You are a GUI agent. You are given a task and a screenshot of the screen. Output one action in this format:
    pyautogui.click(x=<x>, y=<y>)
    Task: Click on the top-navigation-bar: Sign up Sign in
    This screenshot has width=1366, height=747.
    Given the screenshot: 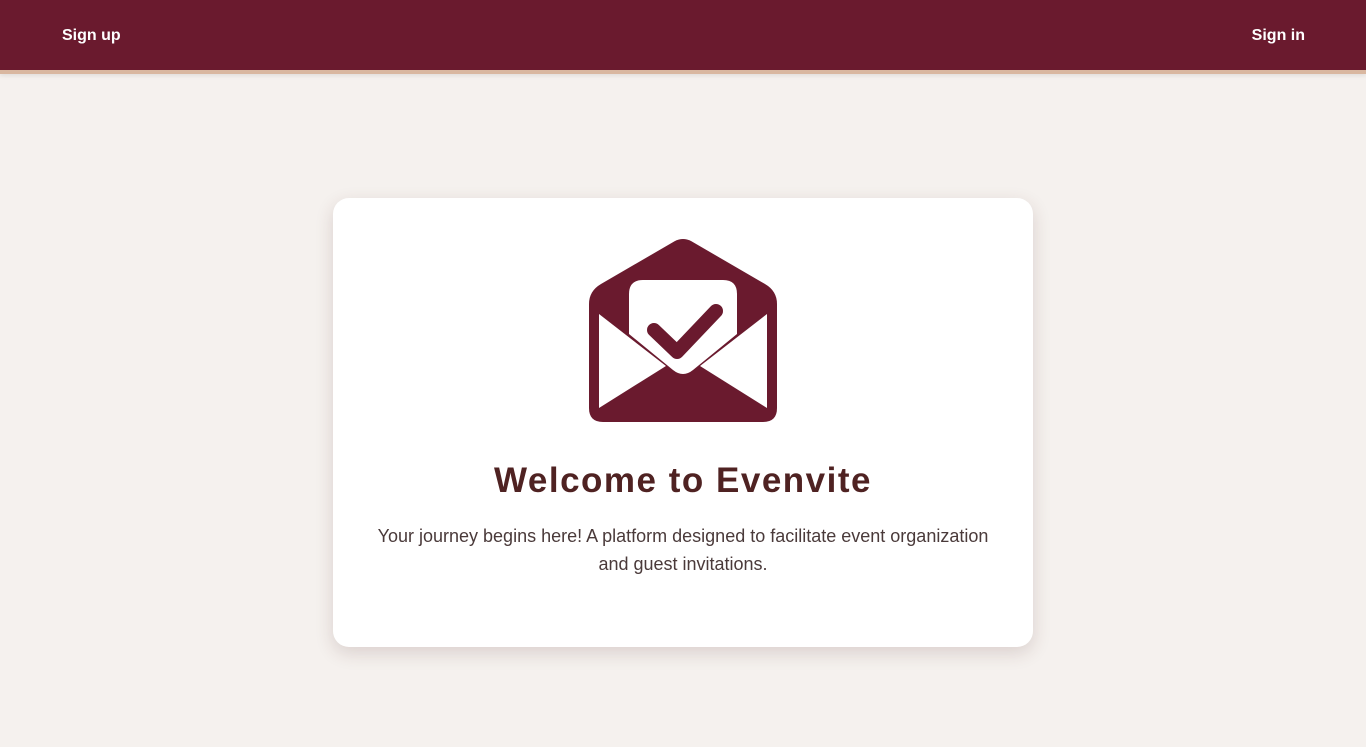 What is the action you would take?
    pyautogui.click(x=683, y=37)
    